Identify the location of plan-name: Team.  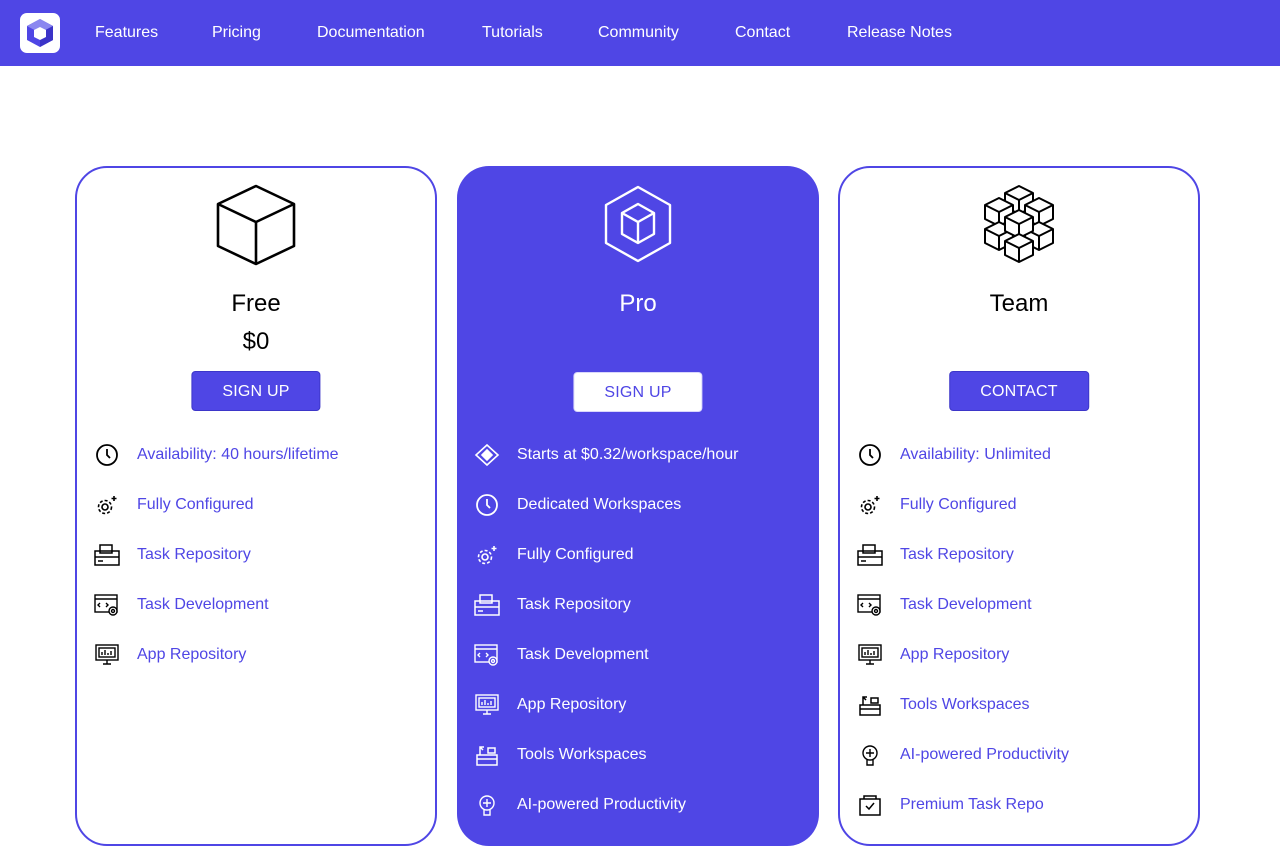
(1019, 303).